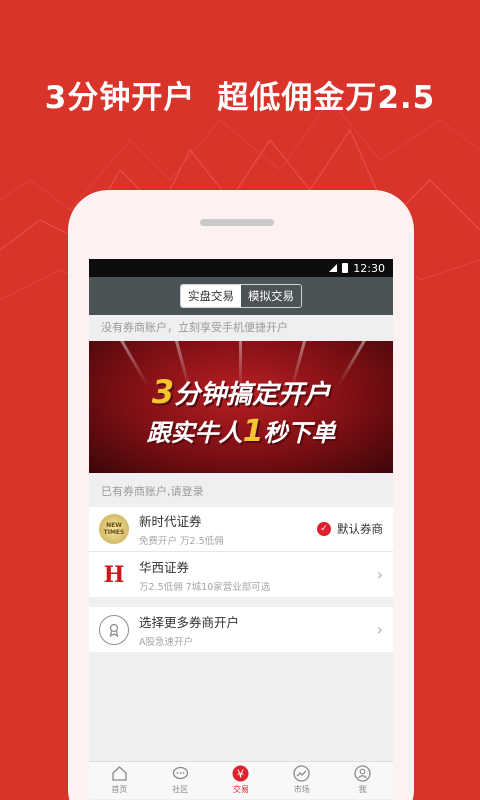 The height and width of the screenshot is (800, 480). Describe the element at coordinates (180, 789) in the screenshot. I see `tab-label: 社区` at that location.